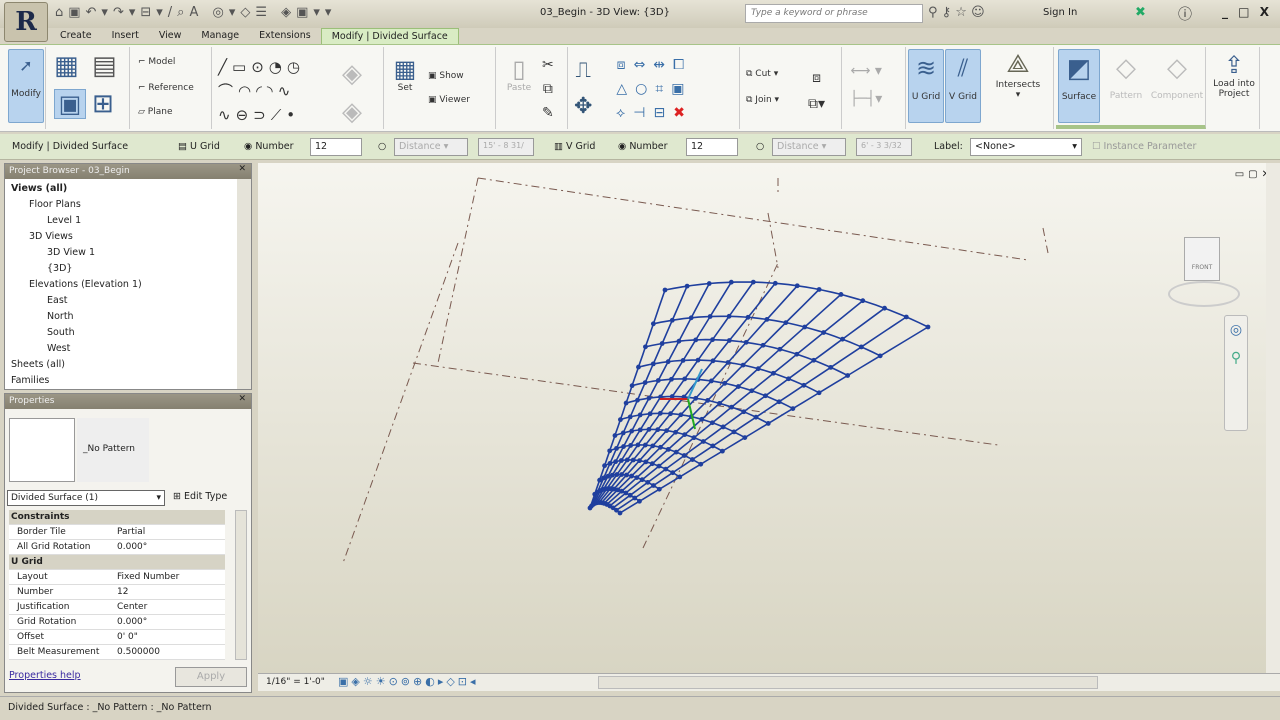 The height and width of the screenshot is (720, 1280). What do you see at coordinates (809, 147) in the screenshot?
I see `v-distance-select: Distance ▾` at bounding box center [809, 147].